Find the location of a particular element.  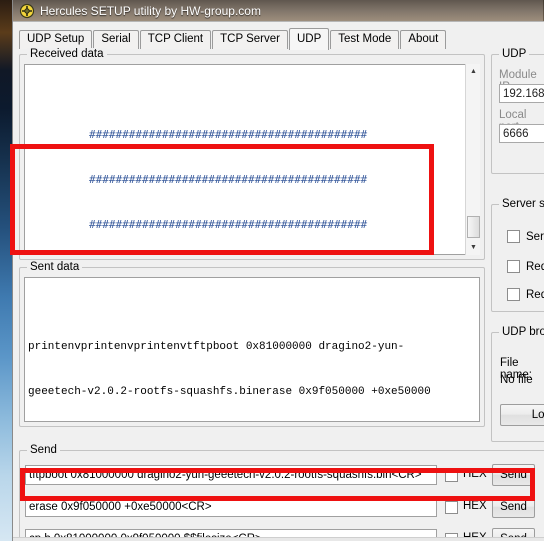

received-data-scrollbar: ▲ ▼ is located at coordinates (472, 159).